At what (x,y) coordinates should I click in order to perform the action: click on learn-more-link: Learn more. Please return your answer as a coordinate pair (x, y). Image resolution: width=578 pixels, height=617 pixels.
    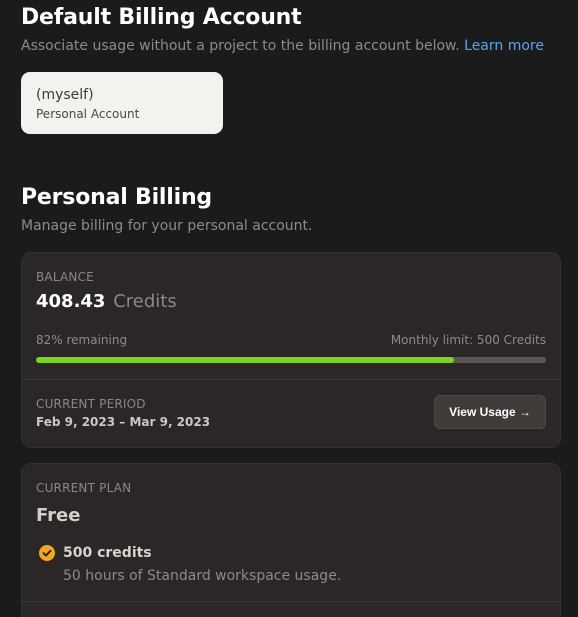
    Looking at the image, I should click on (504, 46).